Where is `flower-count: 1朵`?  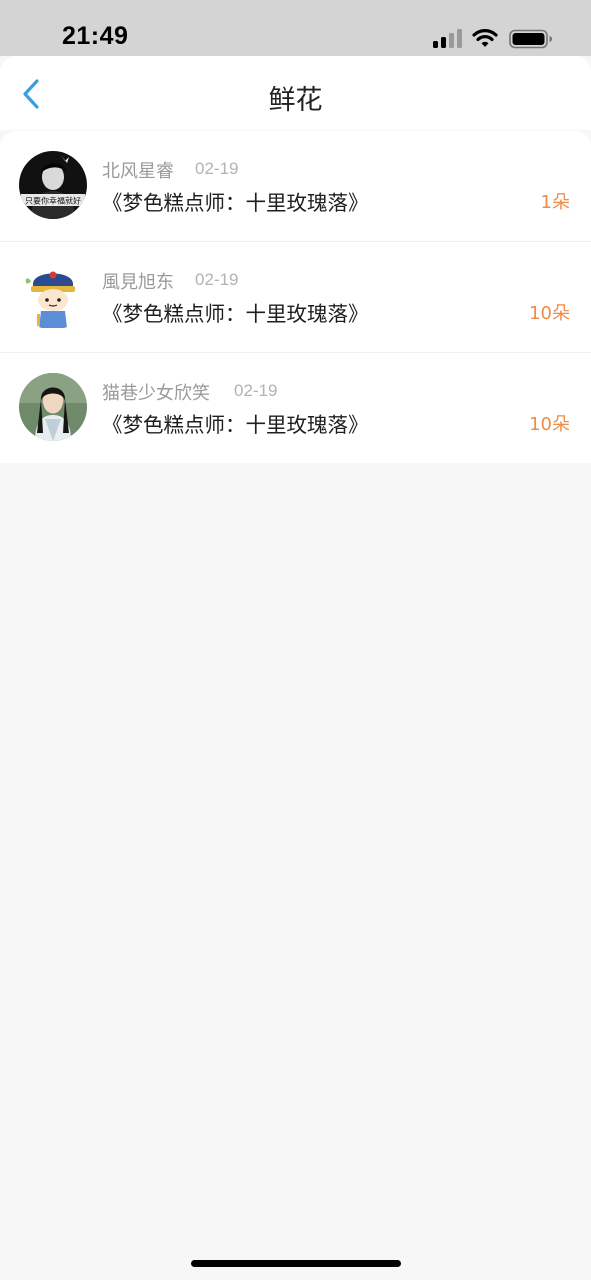 flower-count: 1朵 is located at coordinates (555, 202).